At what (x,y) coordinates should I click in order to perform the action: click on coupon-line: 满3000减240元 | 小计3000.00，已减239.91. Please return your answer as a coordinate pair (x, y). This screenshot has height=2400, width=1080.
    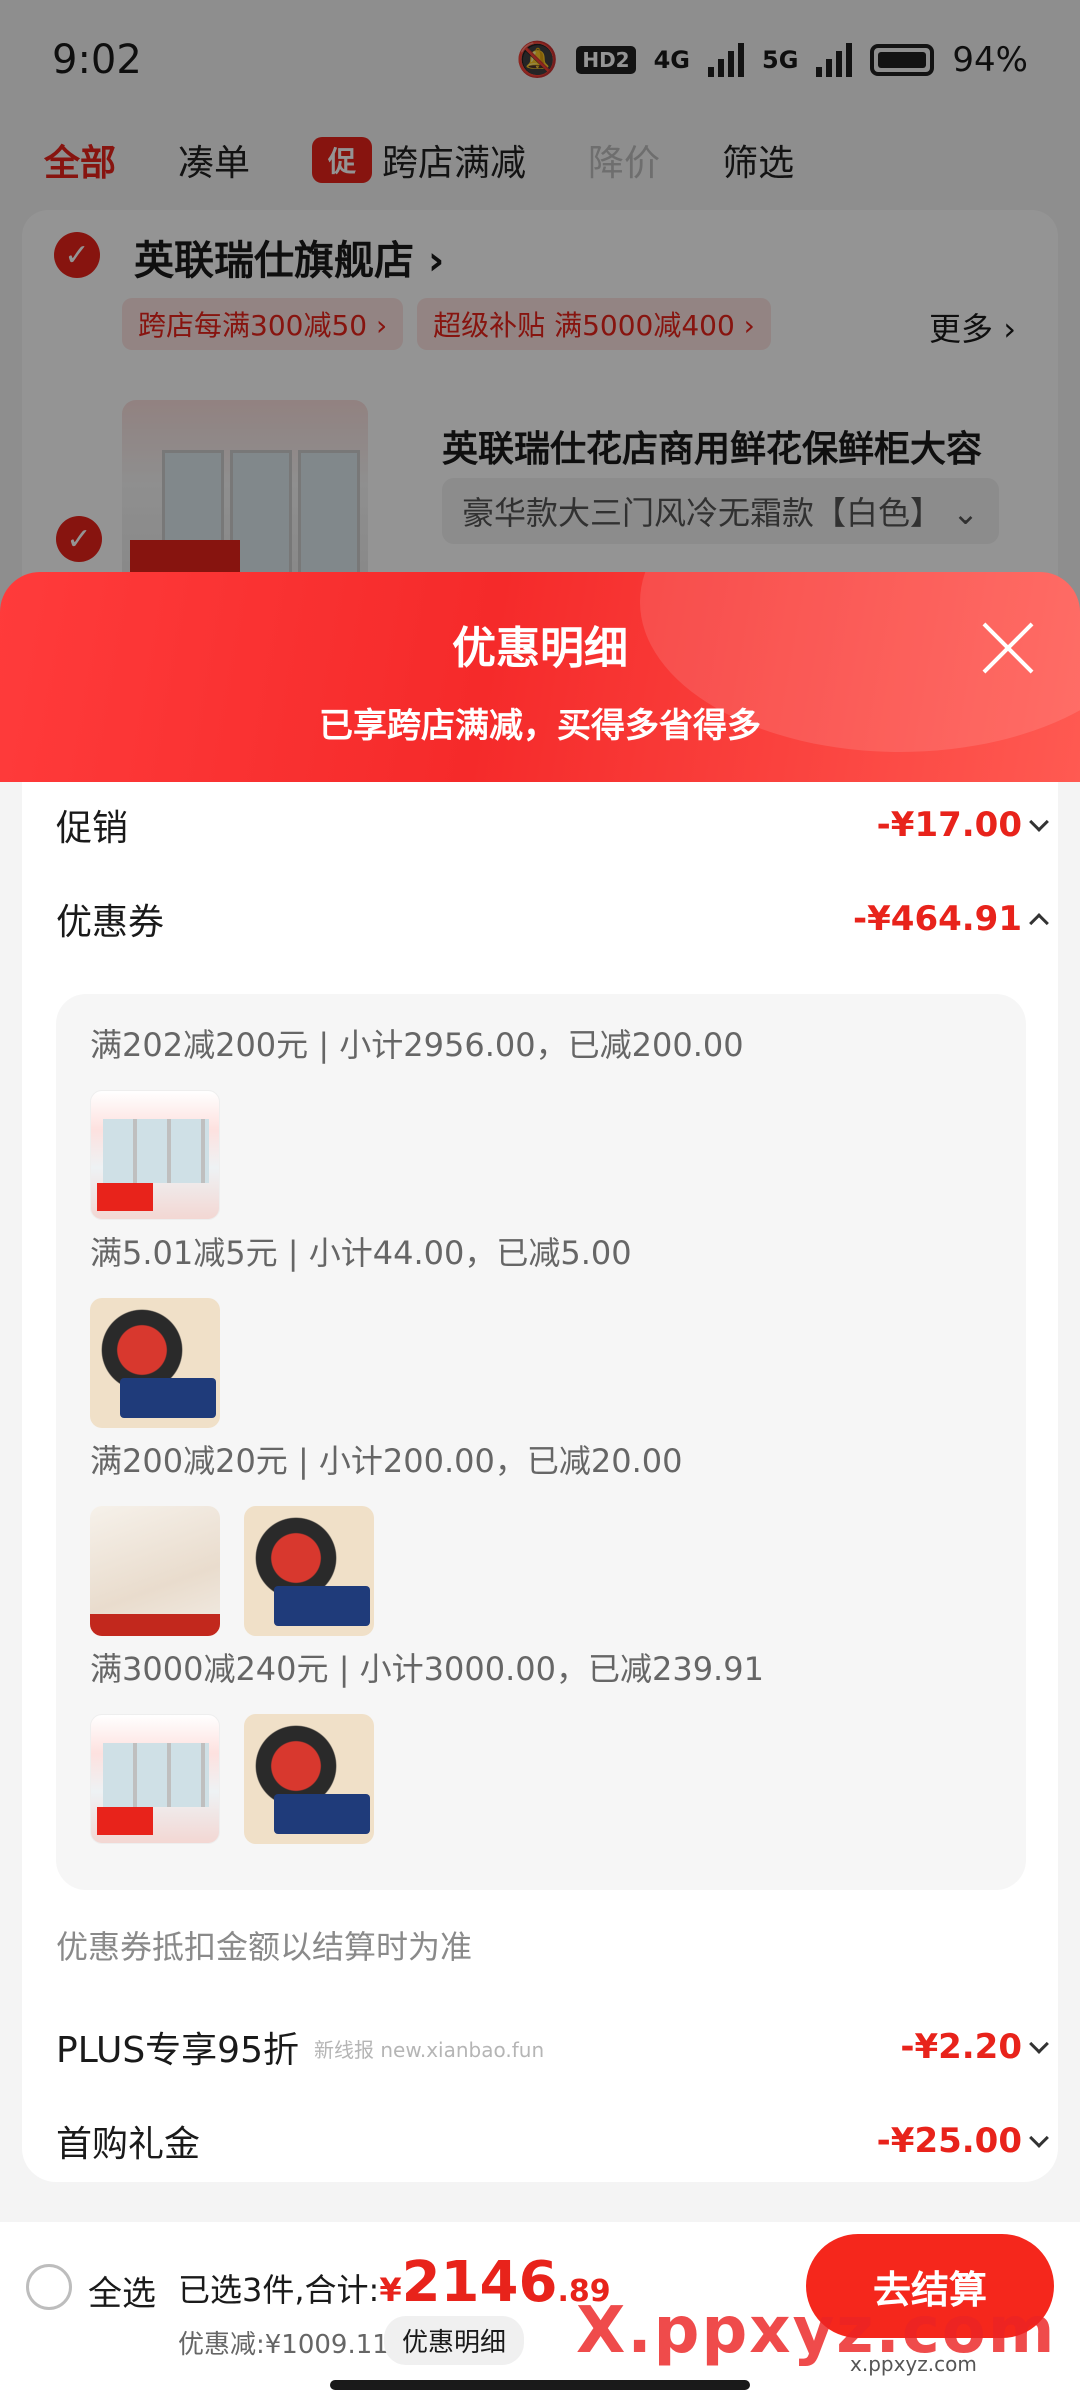
    Looking at the image, I should click on (427, 1669).